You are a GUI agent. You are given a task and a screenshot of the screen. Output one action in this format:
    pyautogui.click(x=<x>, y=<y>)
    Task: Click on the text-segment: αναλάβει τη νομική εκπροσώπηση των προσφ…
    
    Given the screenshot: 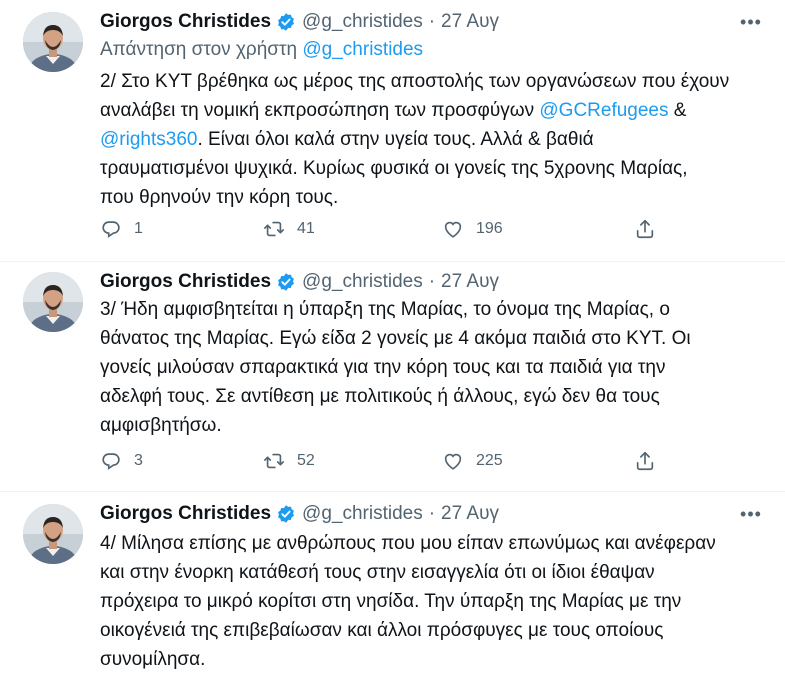 What is the action you would take?
    pyautogui.click(x=320, y=110)
    